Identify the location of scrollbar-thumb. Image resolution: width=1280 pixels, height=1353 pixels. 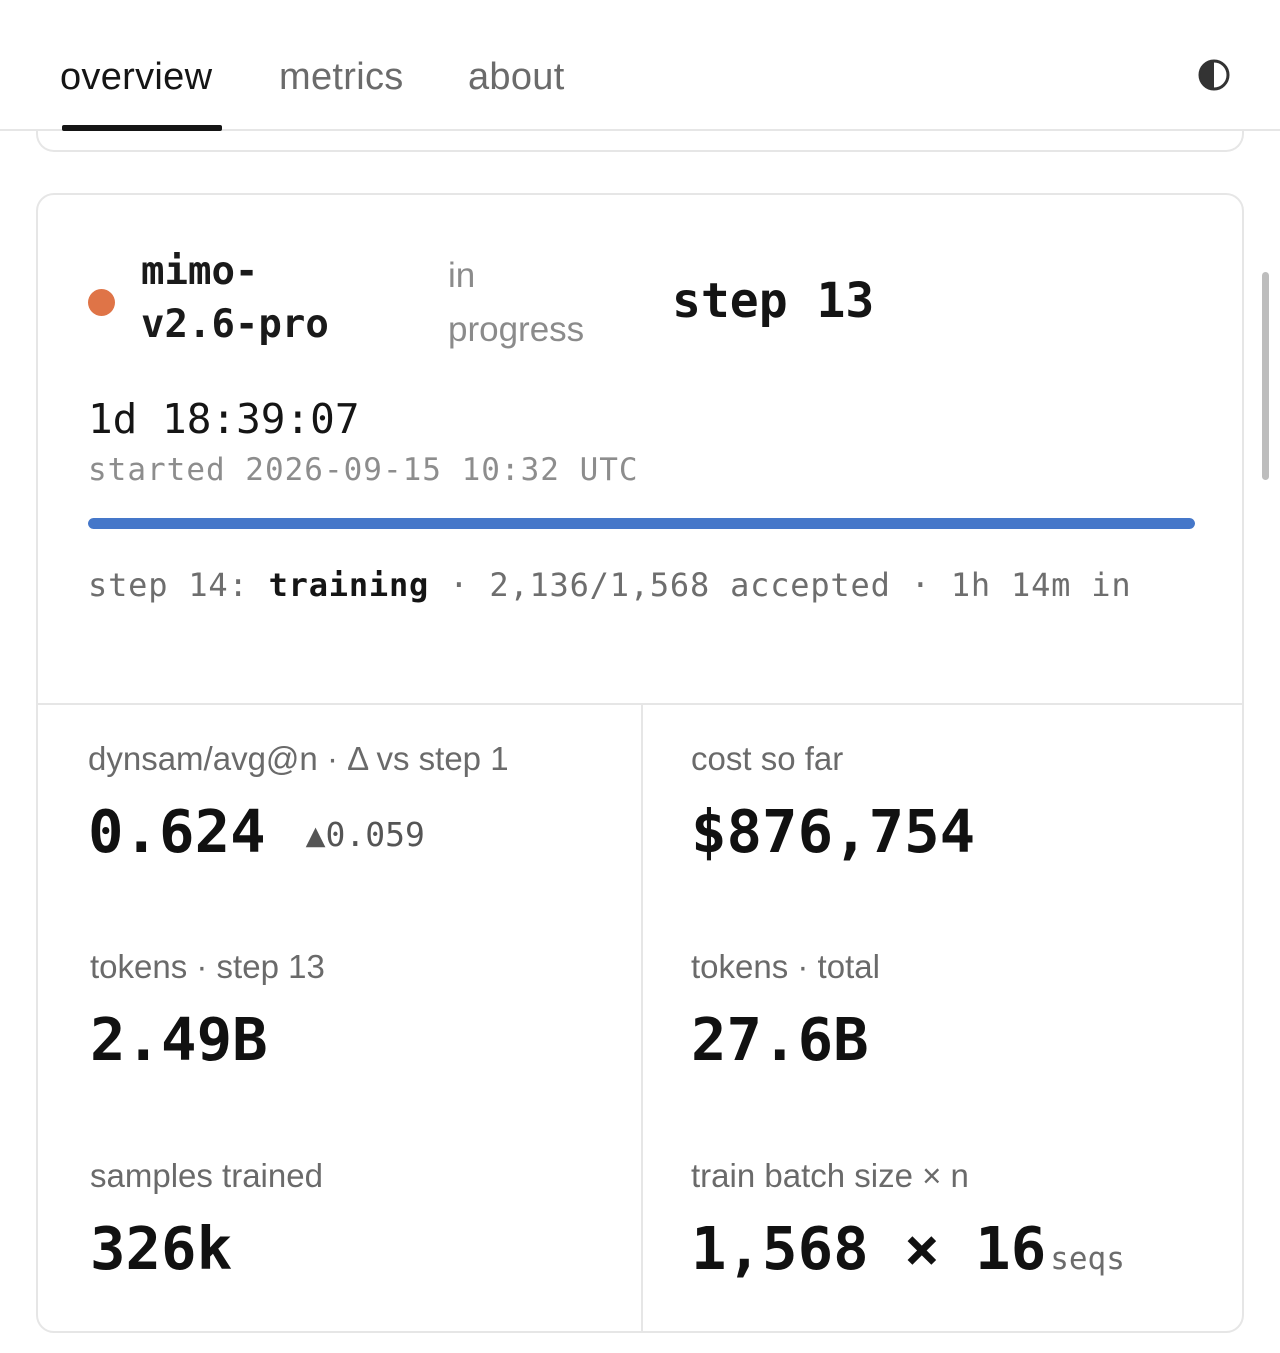
(1265, 376).